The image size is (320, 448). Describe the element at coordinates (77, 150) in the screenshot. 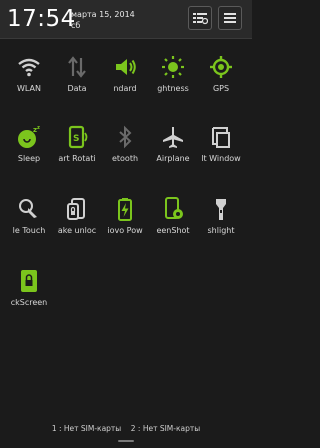

I see `toggle-smart-rotate: S art Rotati` at that location.